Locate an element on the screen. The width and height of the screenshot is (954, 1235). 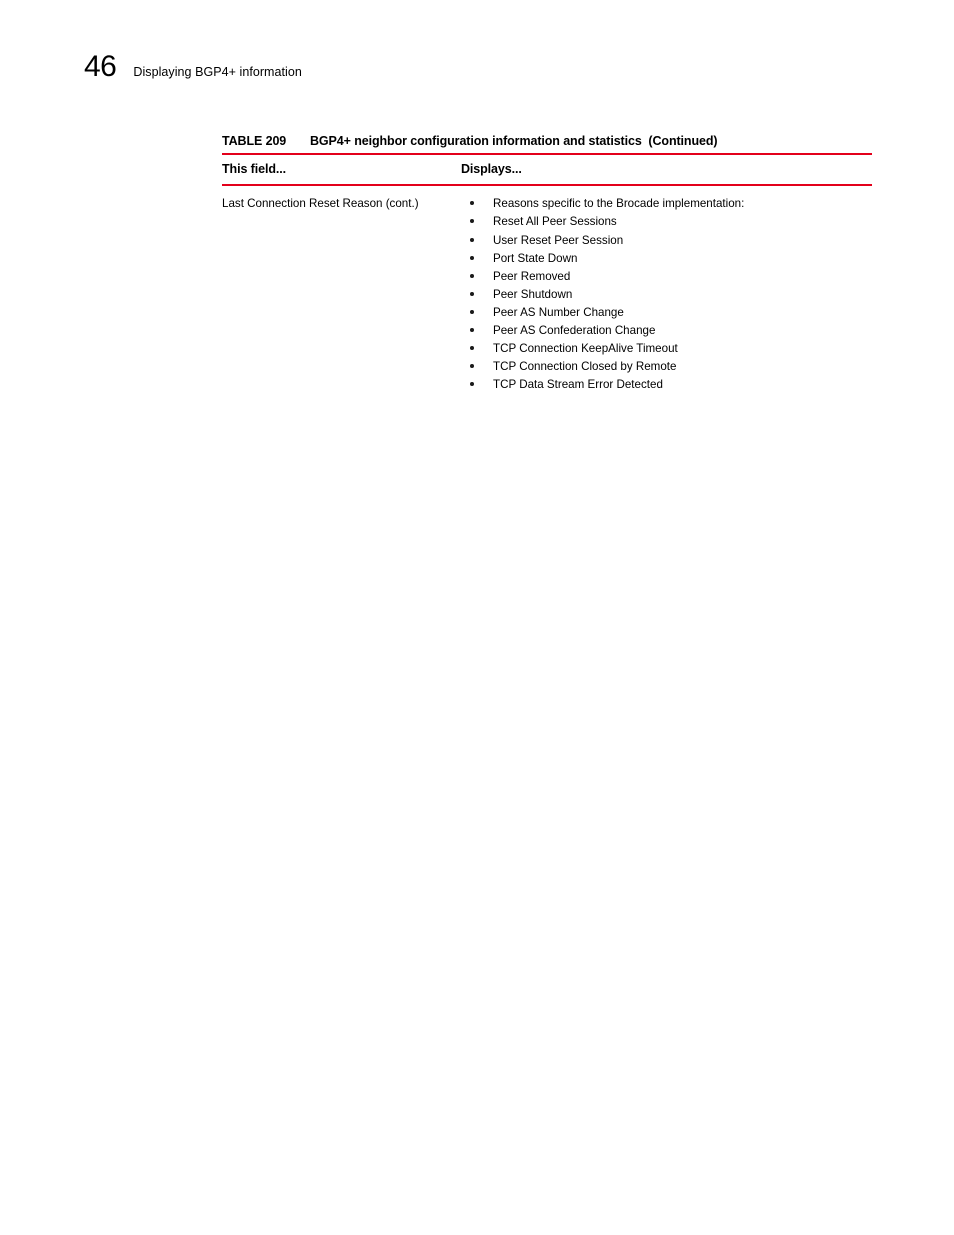
list-item: TCP Data Stream Error Detected is located at coordinates (666, 385).